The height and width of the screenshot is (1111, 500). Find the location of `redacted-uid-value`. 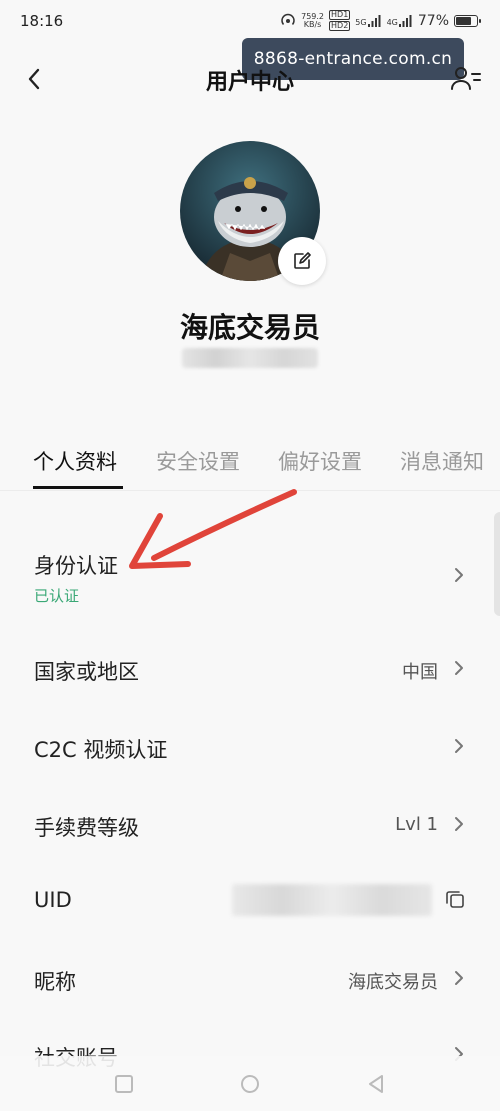

redacted-uid-value is located at coordinates (332, 900).